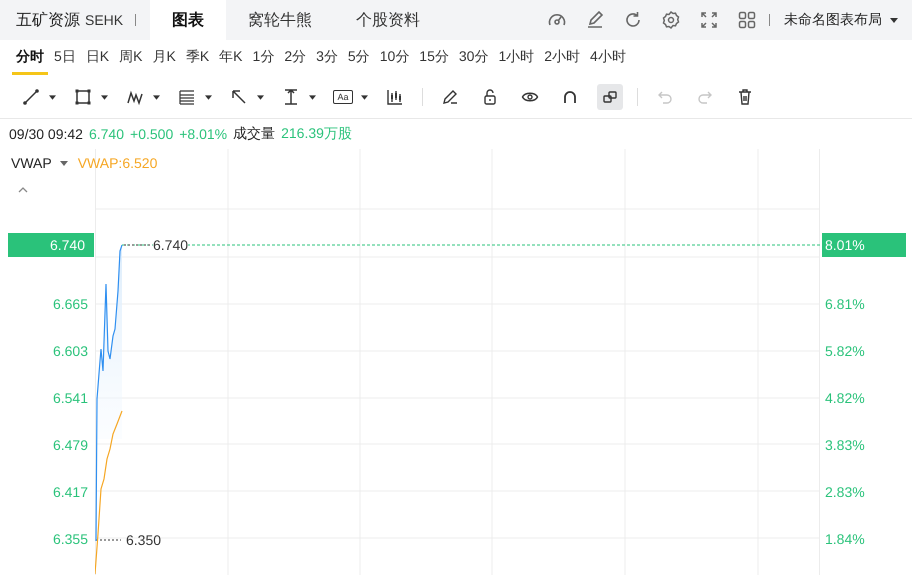 The width and height of the screenshot is (912, 575). I want to click on high-price-label: 6.740, so click(170, 245).